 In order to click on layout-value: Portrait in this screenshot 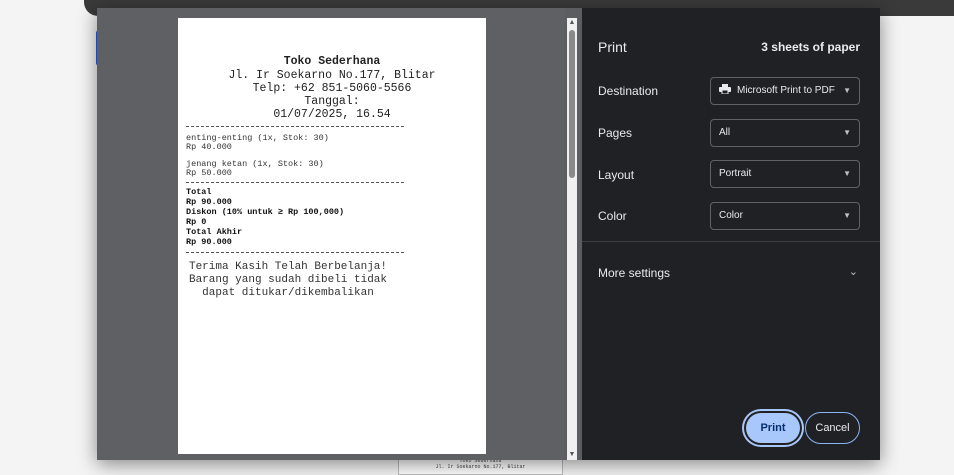, I will do `click(735, 173)`.